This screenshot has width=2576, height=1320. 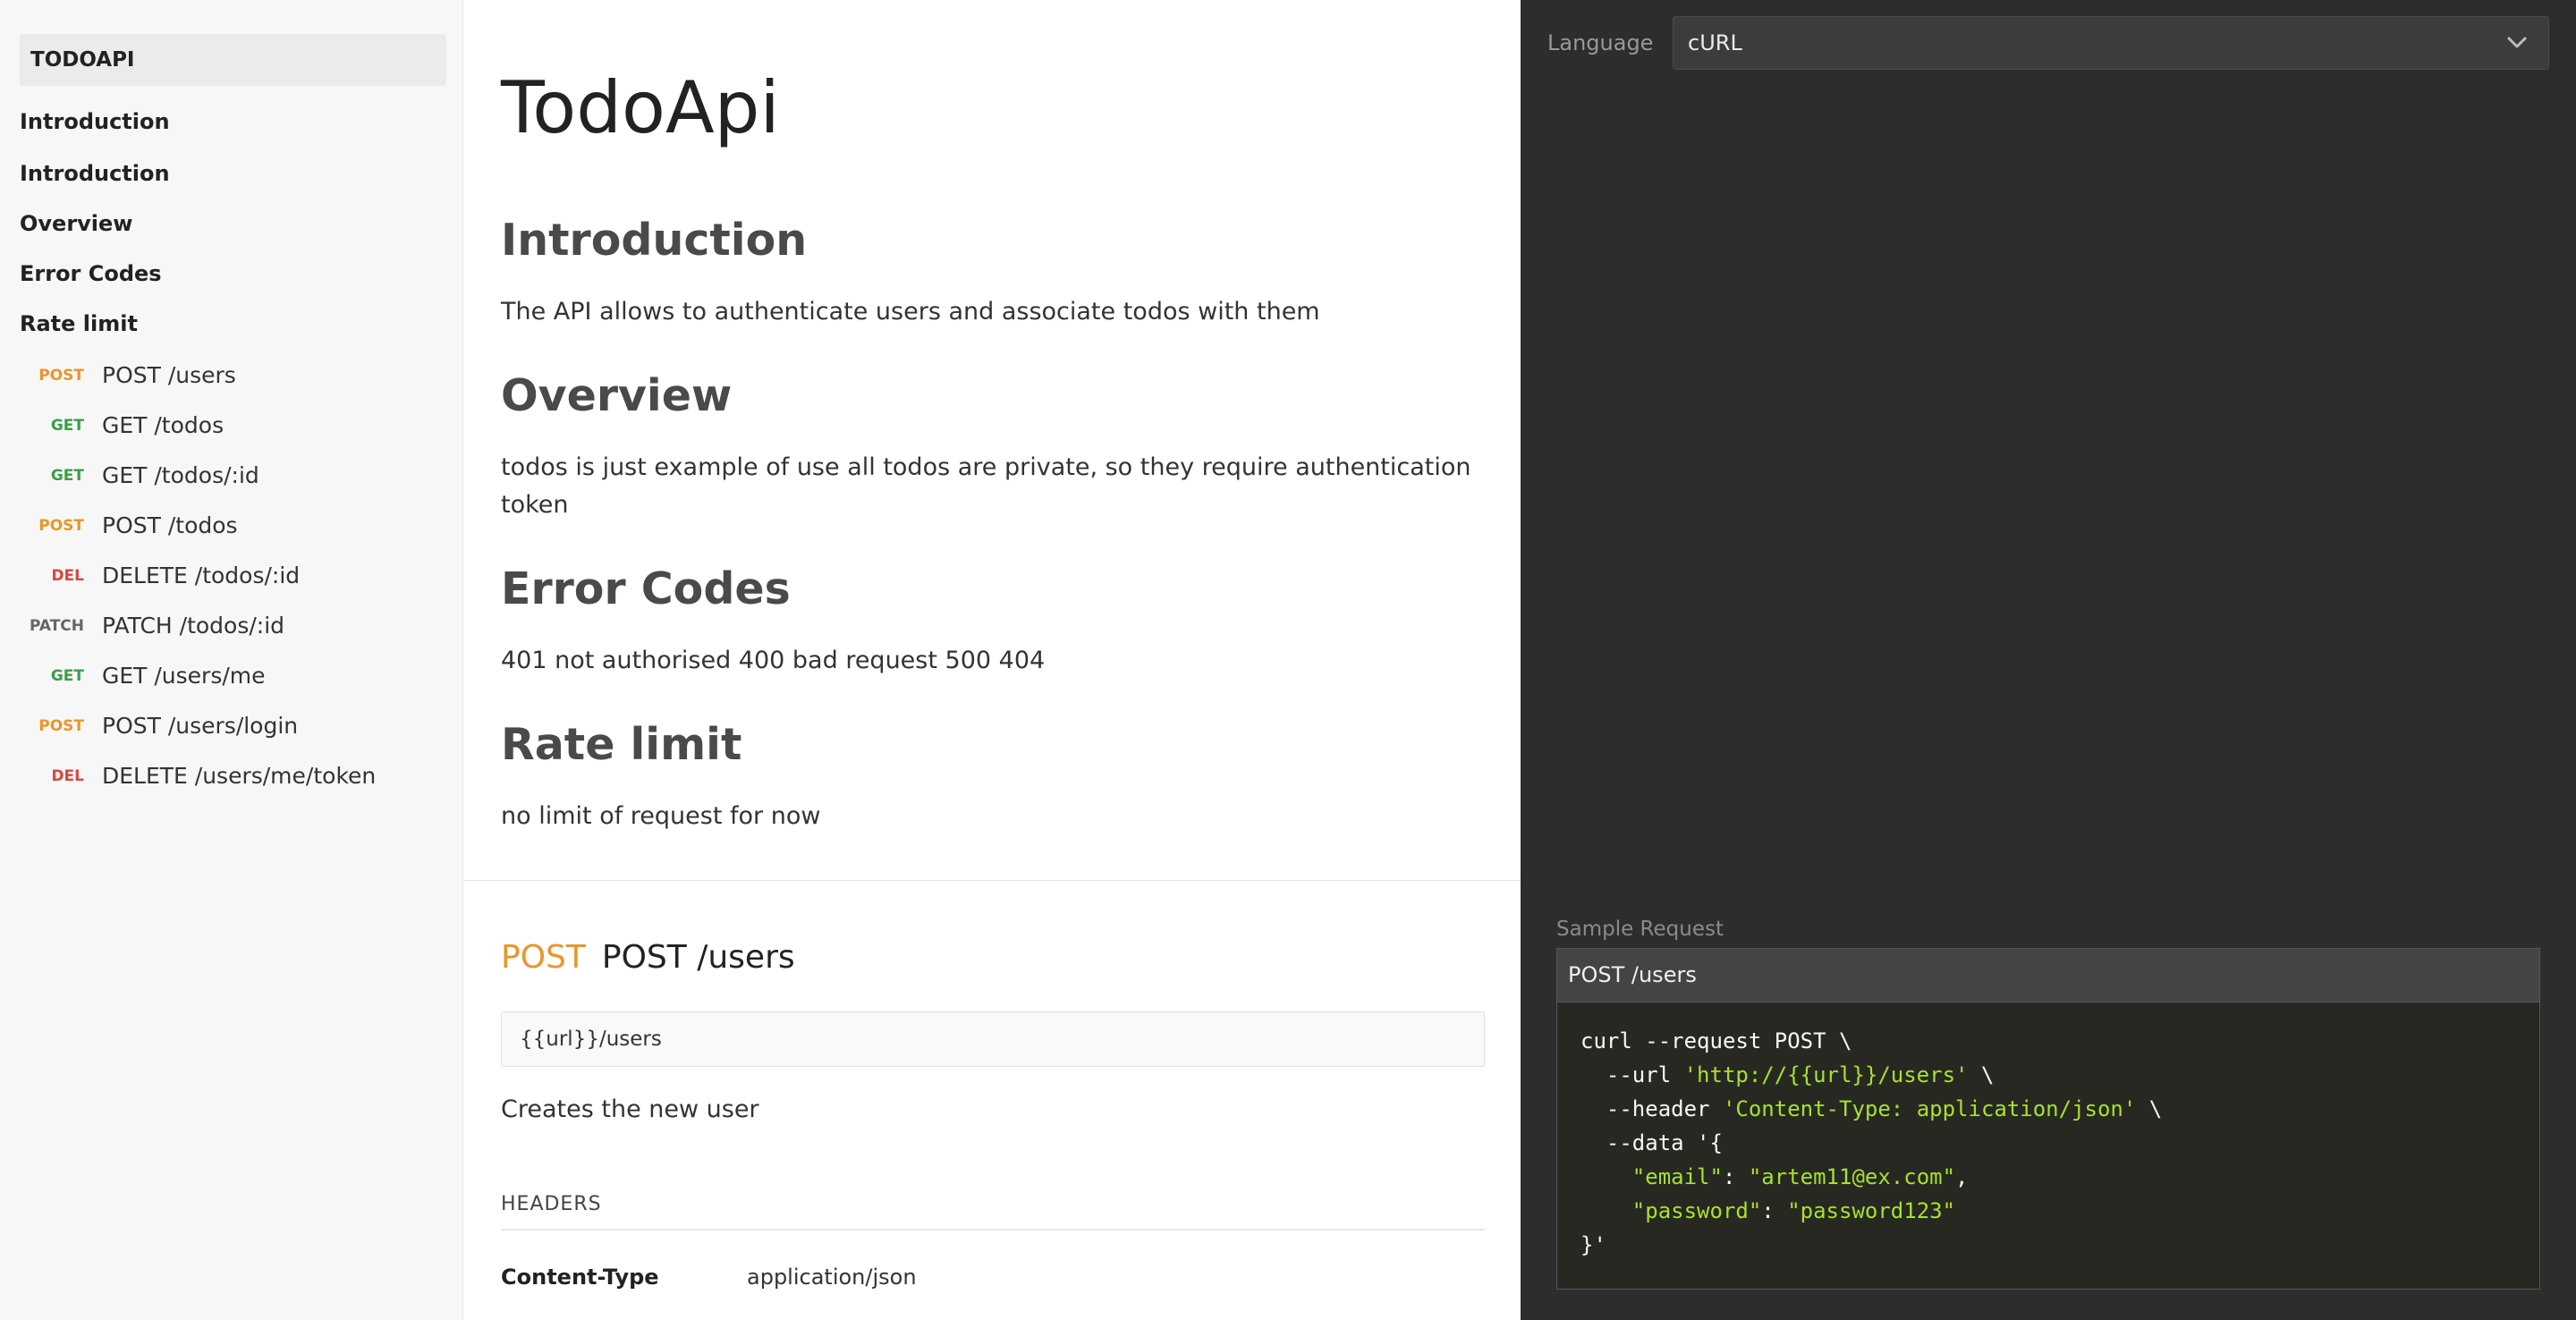 I want to click on code-header-string: 'Content-Type: application/json', so click(x=1929, y=1108).